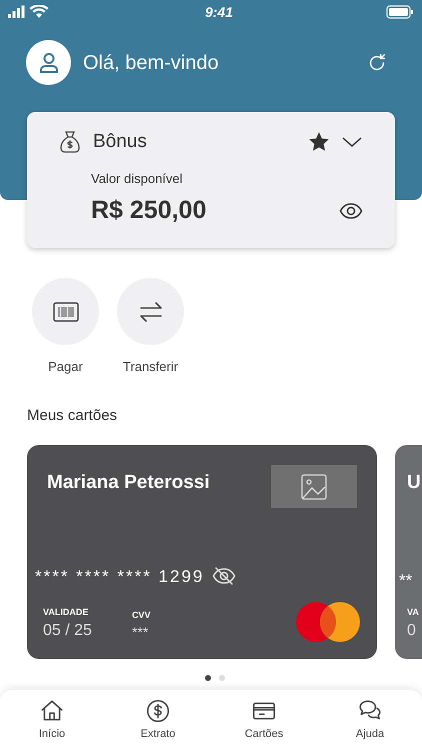 The image size is (422, 750). Describe the element at coordinates (67, 631) in the screenshot. I see `expiry-date: 05 / 25` at that location.